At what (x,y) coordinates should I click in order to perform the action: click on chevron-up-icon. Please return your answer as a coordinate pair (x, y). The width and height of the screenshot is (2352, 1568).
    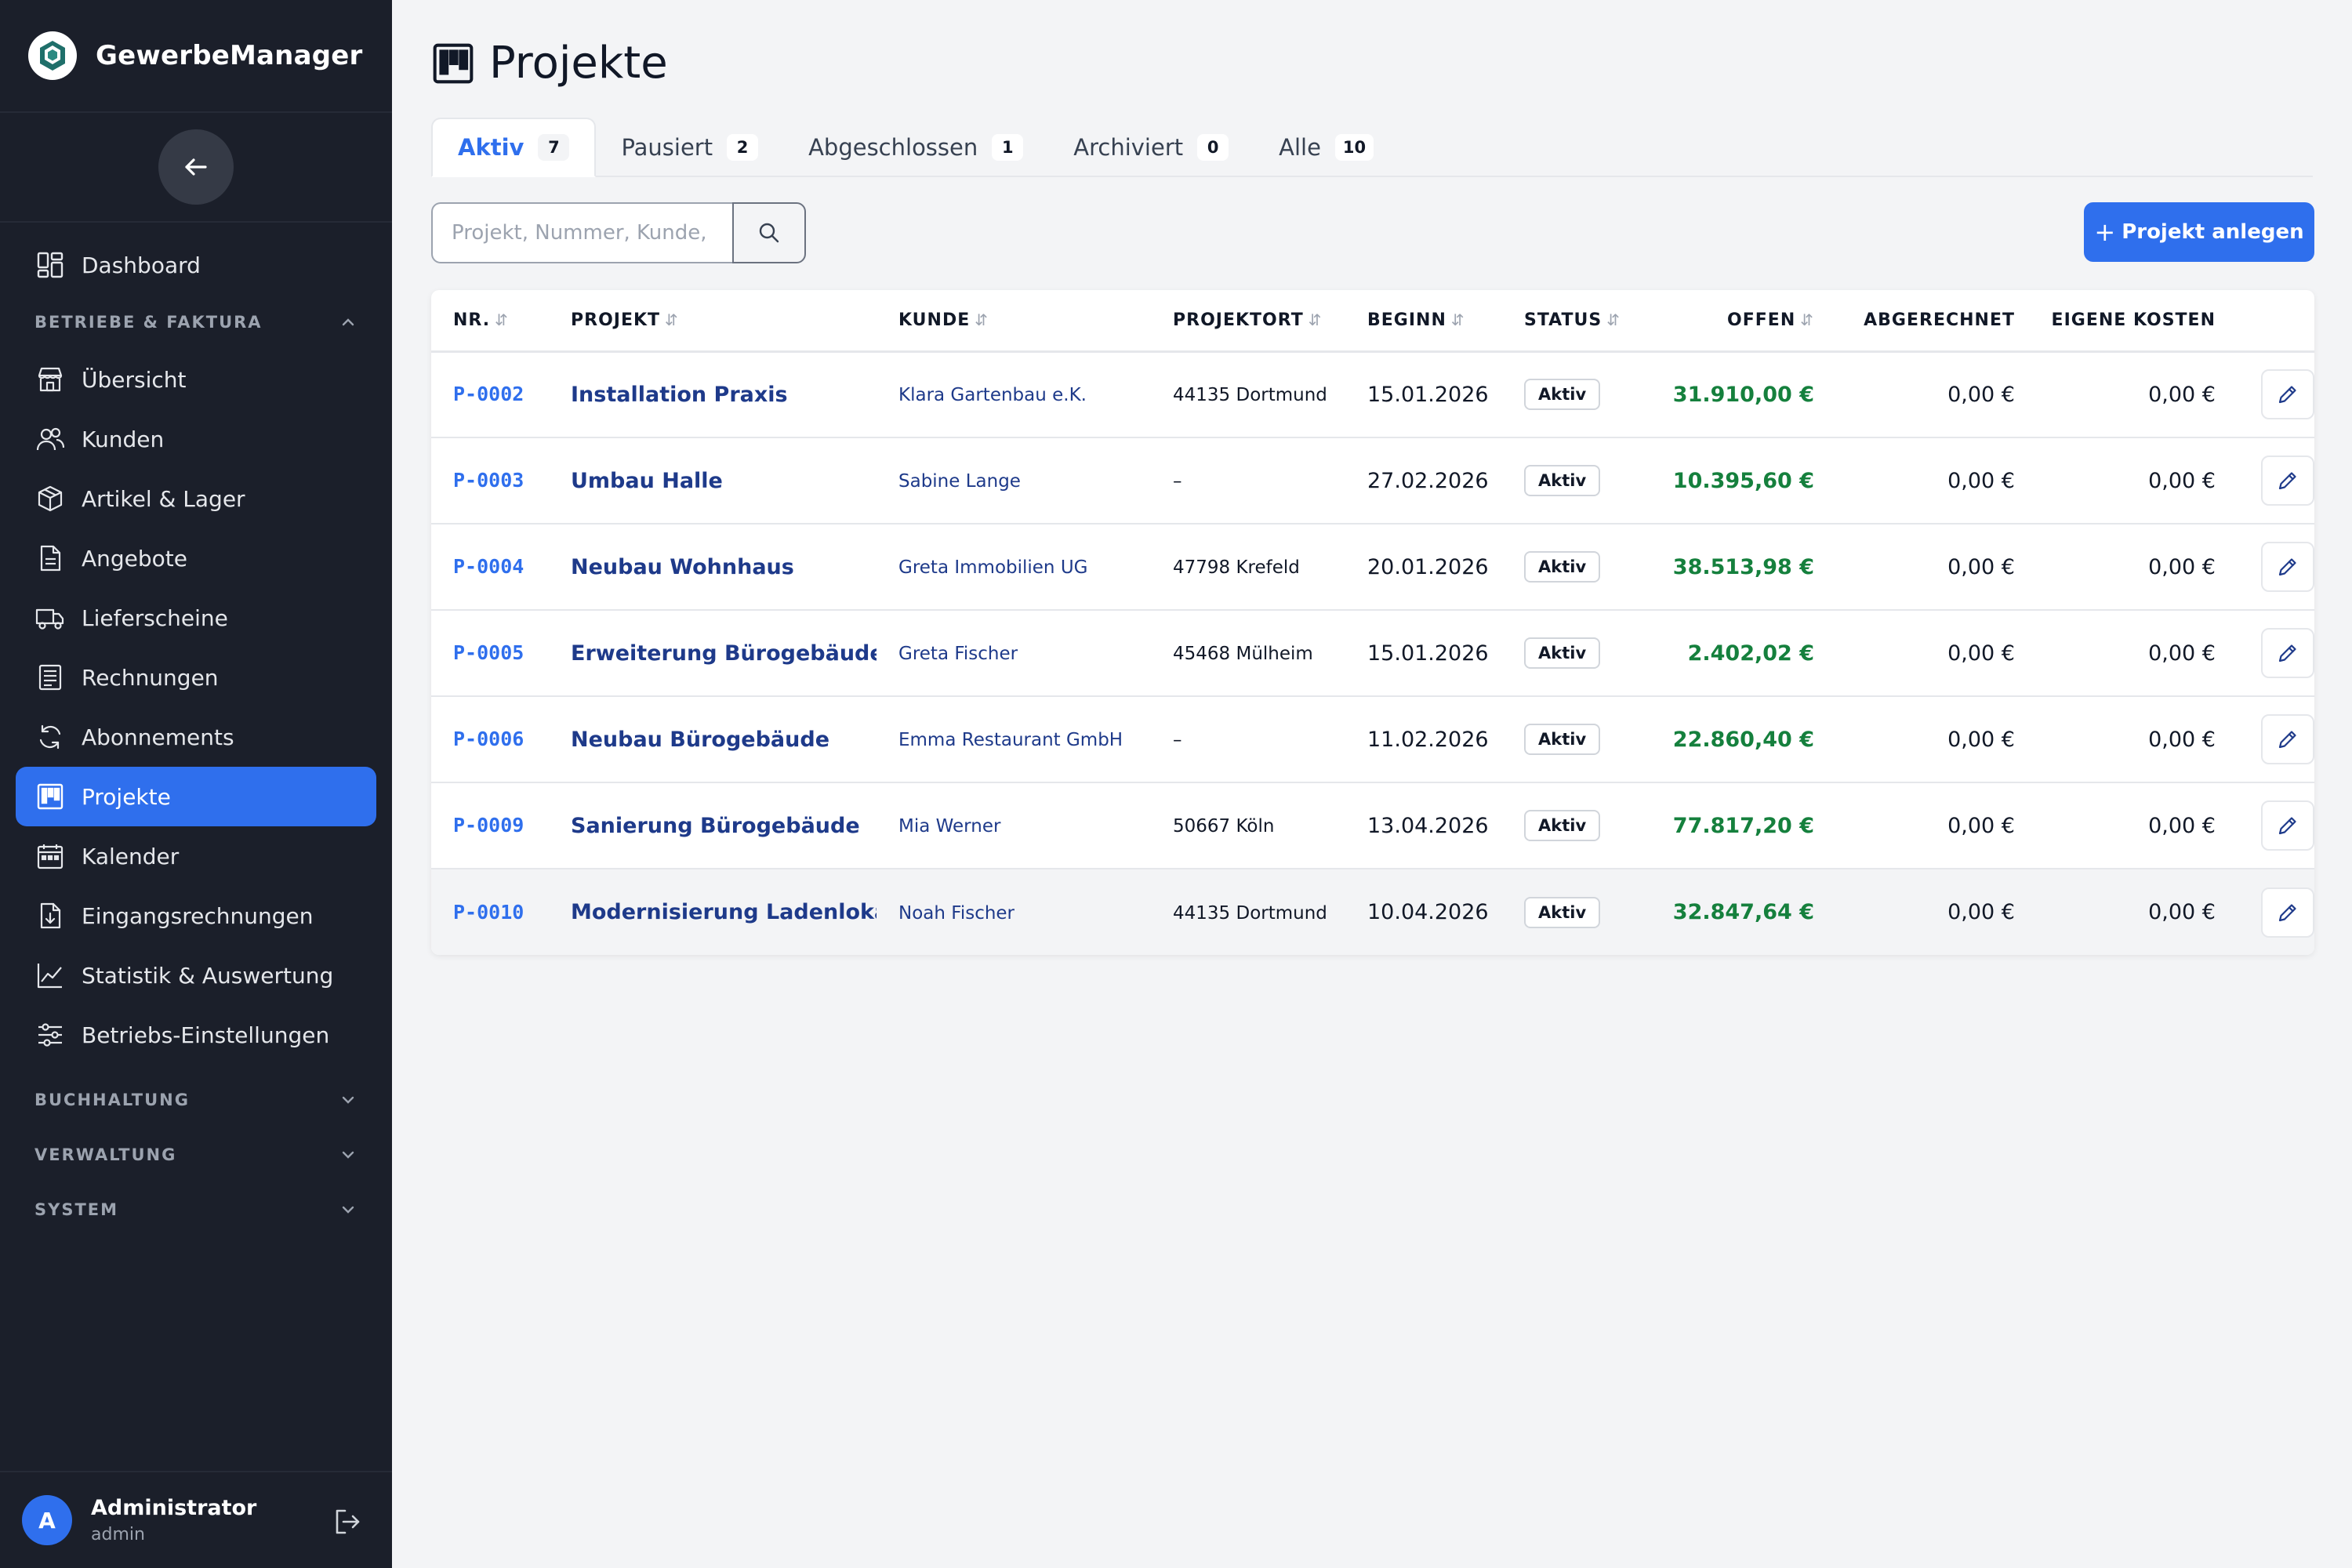
    Looking at the image, I should click on (348, 322).